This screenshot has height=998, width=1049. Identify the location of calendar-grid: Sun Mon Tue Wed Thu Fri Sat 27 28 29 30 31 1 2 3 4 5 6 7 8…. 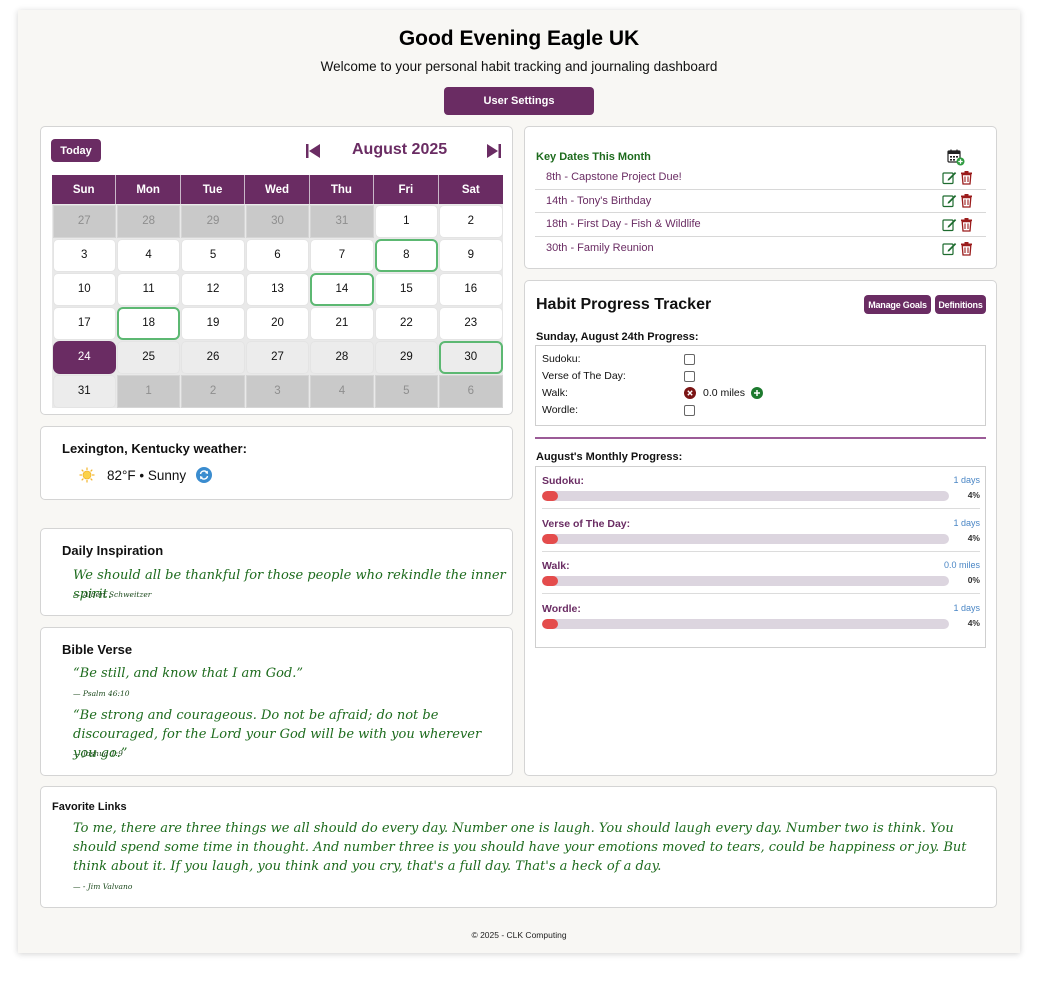
(277, 291).